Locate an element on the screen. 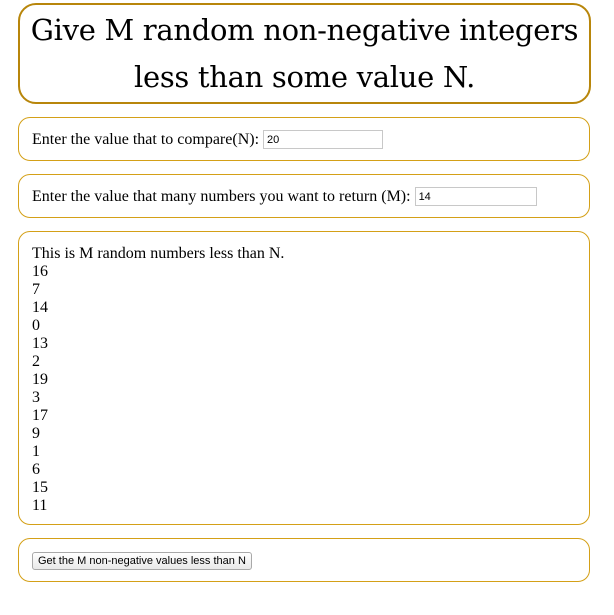 This screenshot has height=615, width=614. result-value: 2 is located at coordinates (36, 361).